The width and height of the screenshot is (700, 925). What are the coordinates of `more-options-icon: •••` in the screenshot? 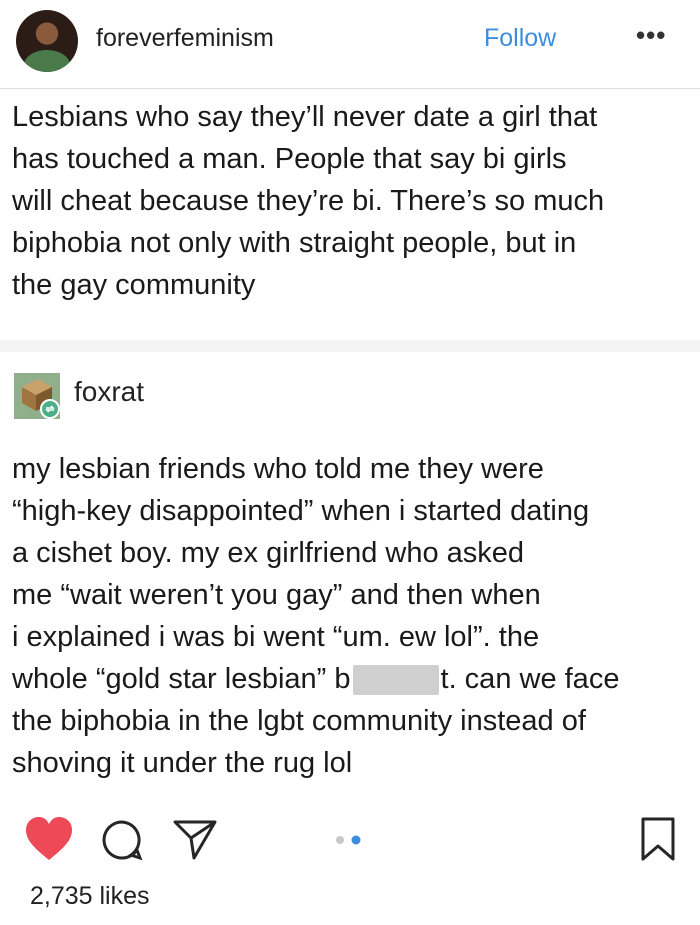 It's located at (651, 35).